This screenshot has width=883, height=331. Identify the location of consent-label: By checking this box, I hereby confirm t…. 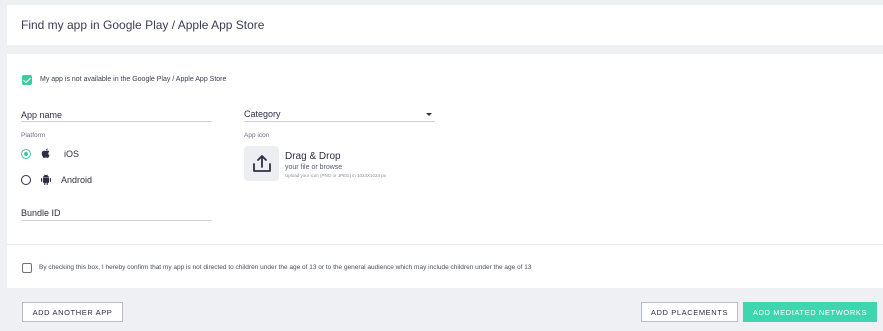
(285, 267).